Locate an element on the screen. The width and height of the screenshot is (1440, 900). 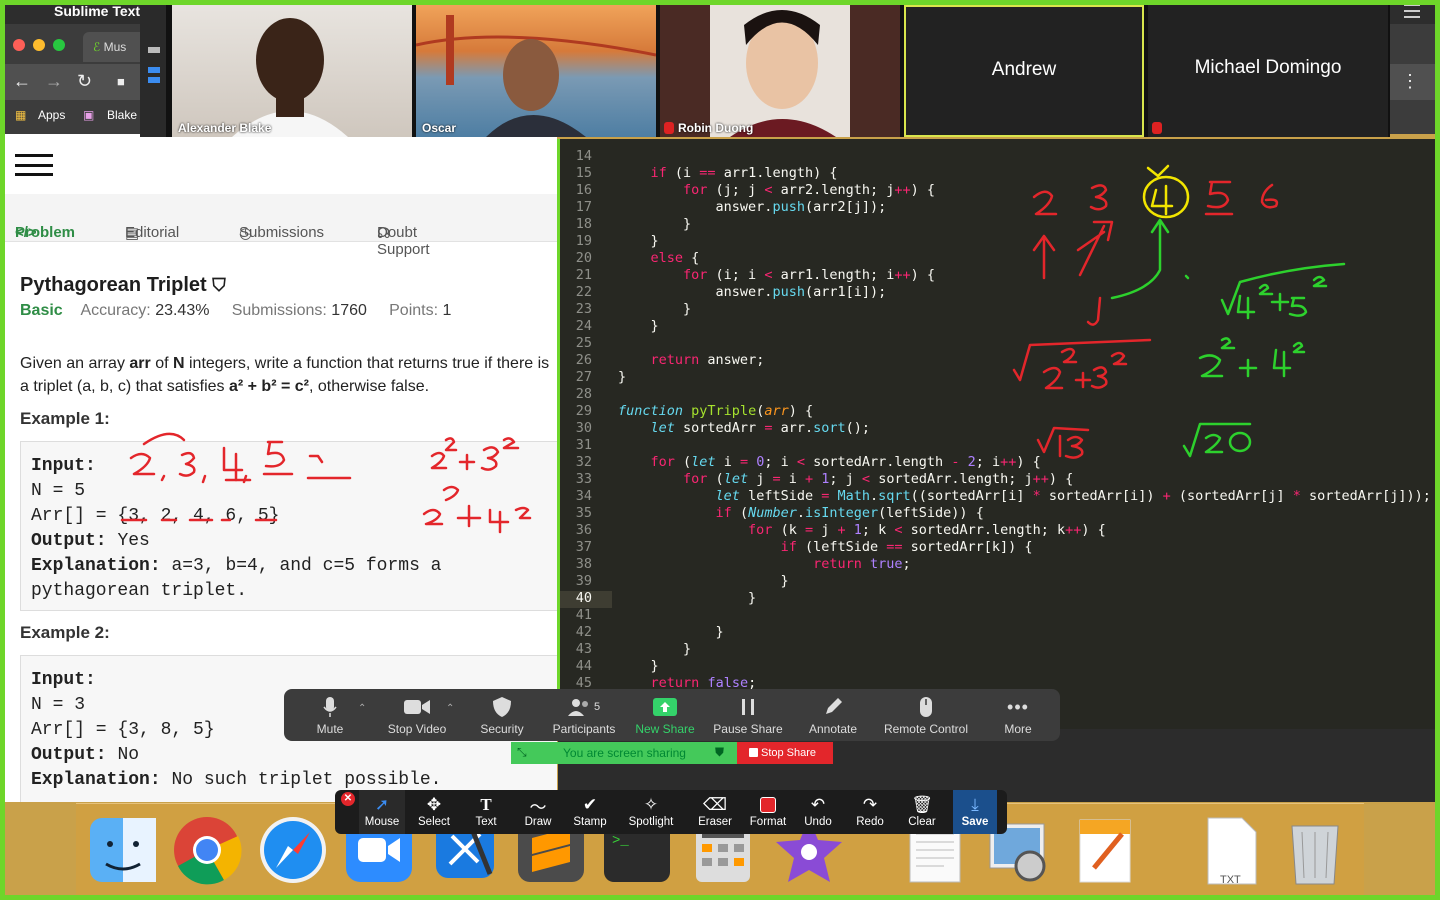
app-name: Sublime Text is located at coordinates (97, 11).